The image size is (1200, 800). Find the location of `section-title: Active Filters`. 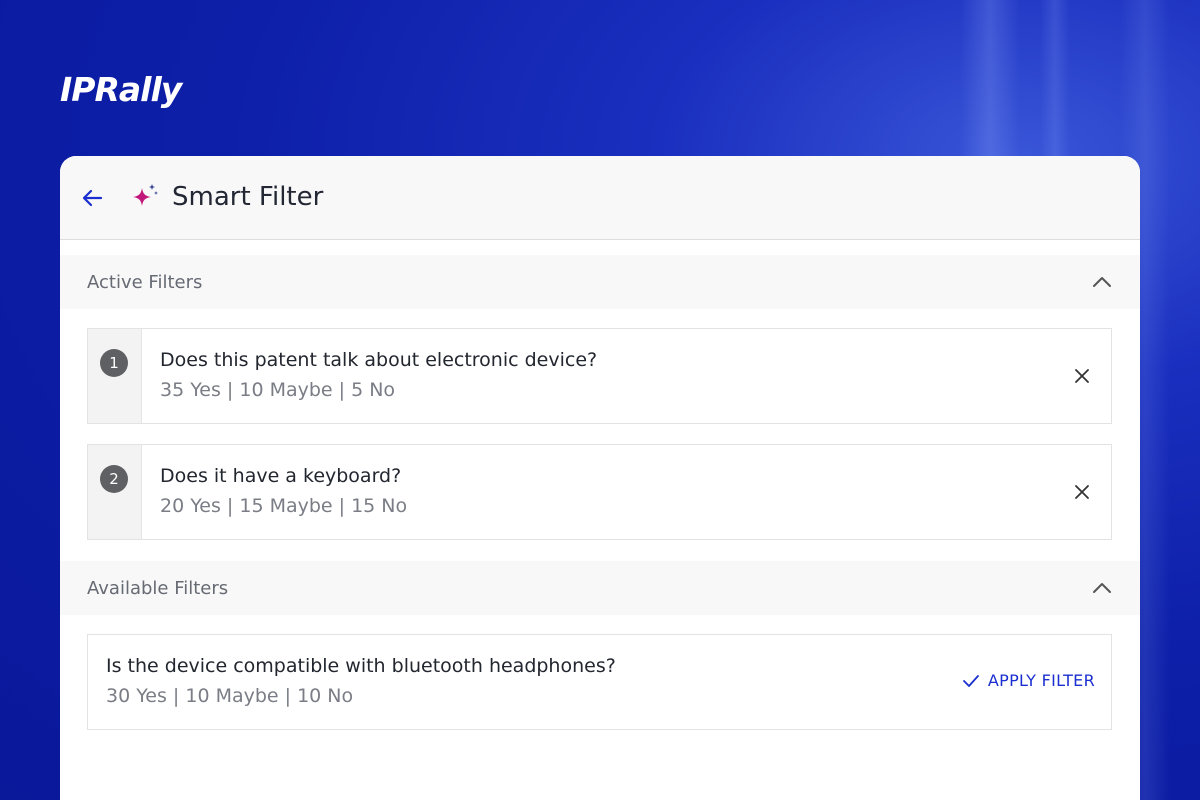

section-title: Active Filters is located at coordinates (145, 282).